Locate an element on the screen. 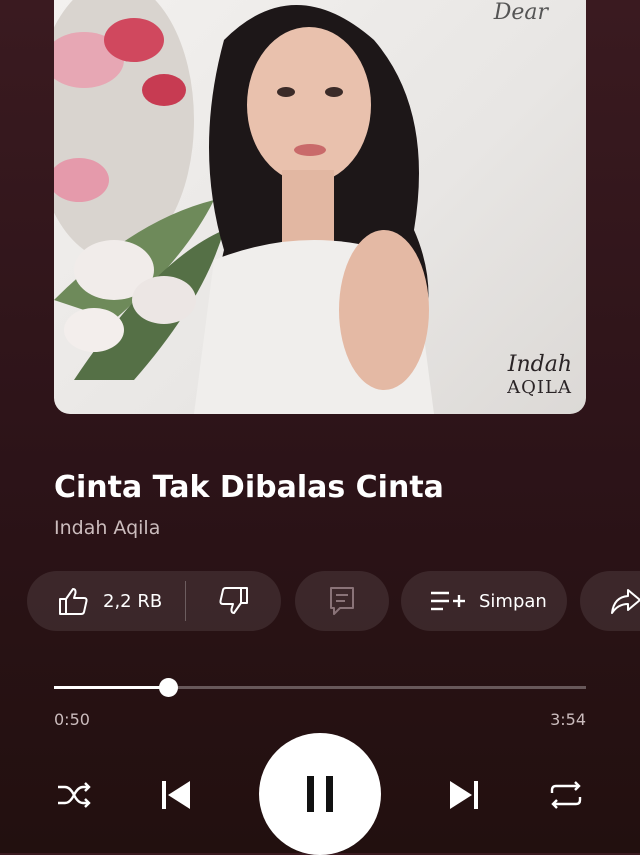 This screenshot has width=640, height=855. save-label: Simpan is located at coordinates (513, 601).